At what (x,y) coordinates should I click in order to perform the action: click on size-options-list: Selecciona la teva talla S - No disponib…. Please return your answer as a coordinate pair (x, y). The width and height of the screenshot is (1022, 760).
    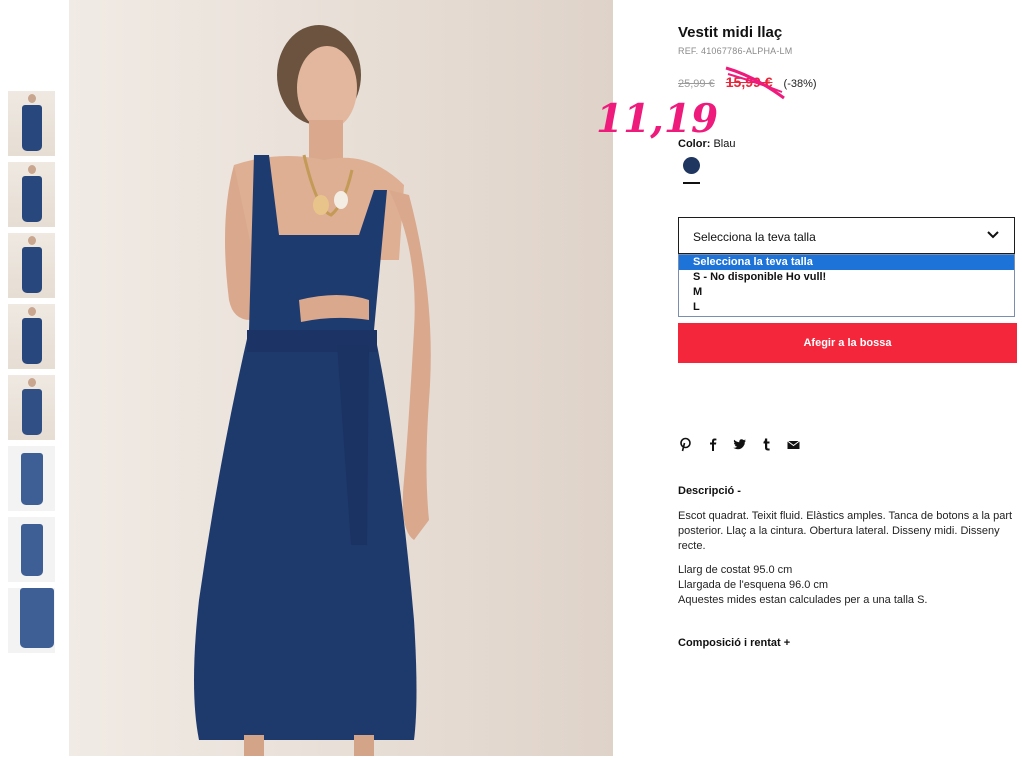
    Looking at the image, I should click on (846, 285).